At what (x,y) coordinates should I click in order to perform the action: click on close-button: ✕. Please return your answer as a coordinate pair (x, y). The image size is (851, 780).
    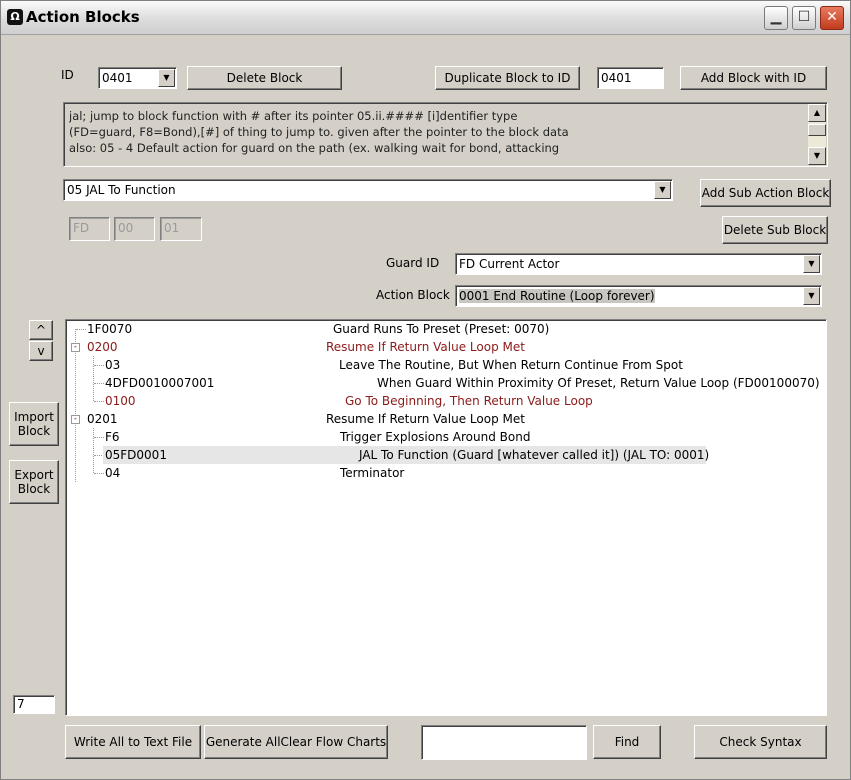
    Looking at the image, I should click on (832, 18).